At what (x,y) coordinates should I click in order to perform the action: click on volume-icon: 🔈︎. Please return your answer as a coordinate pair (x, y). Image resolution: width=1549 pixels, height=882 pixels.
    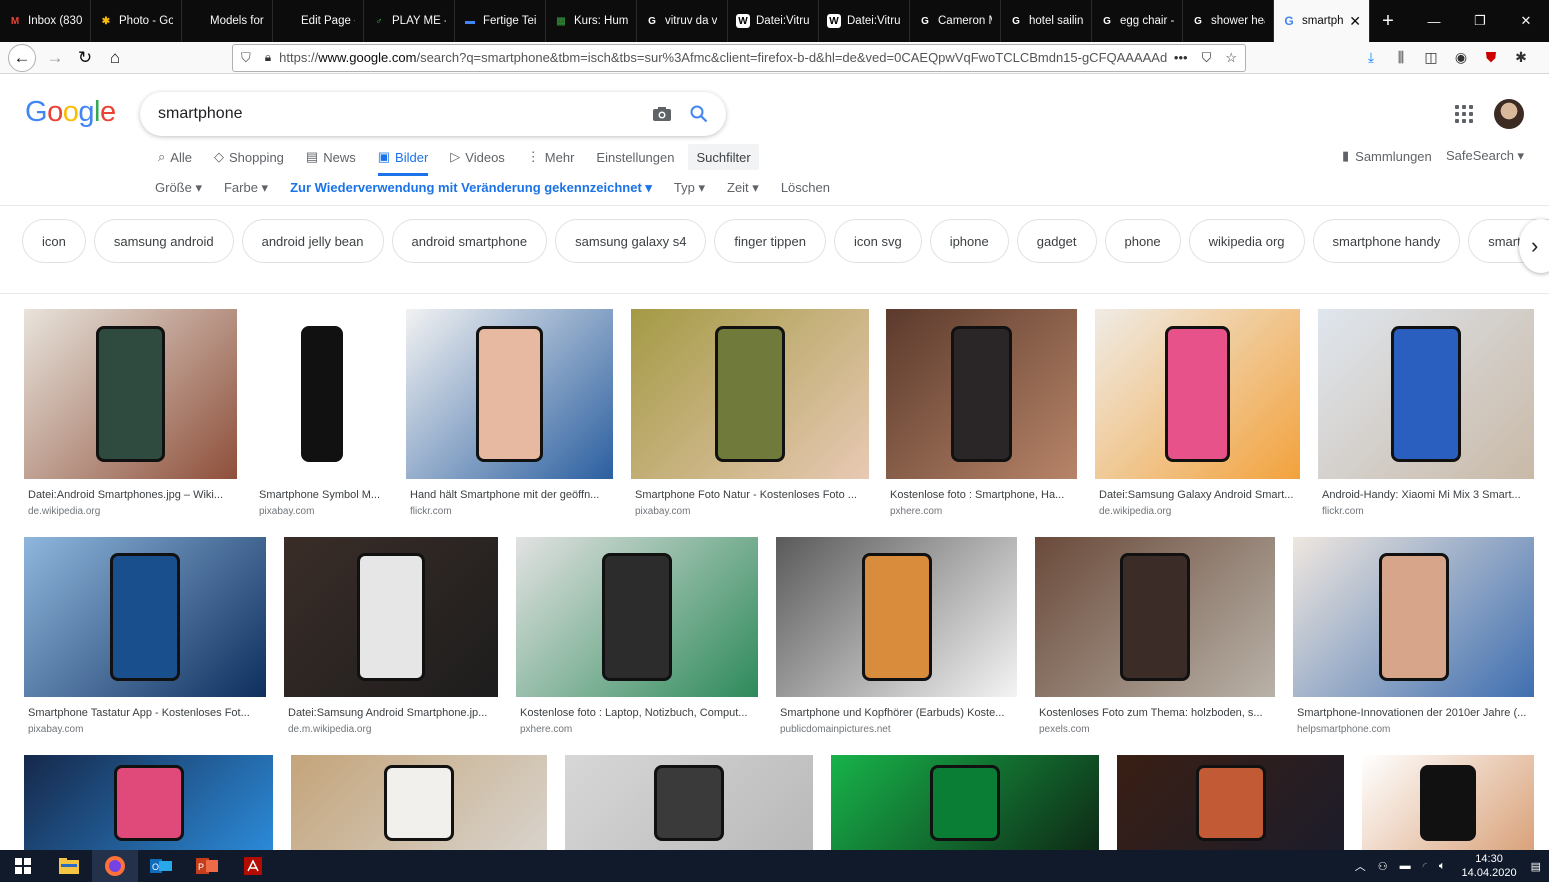
    Looking at the image, I should click on (1442, 866).